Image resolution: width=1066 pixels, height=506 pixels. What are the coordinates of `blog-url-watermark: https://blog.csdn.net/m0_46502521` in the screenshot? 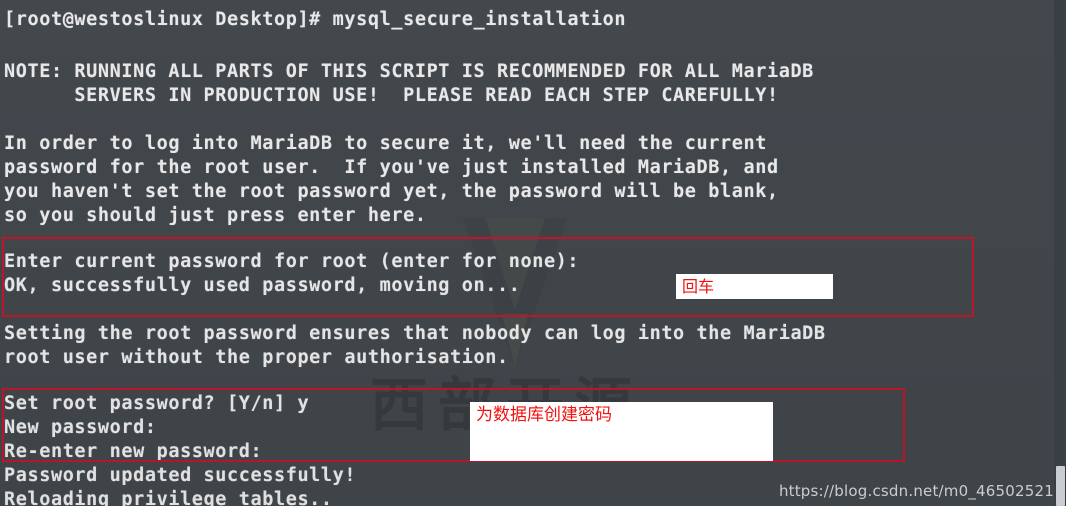 It's located at (916, 491).